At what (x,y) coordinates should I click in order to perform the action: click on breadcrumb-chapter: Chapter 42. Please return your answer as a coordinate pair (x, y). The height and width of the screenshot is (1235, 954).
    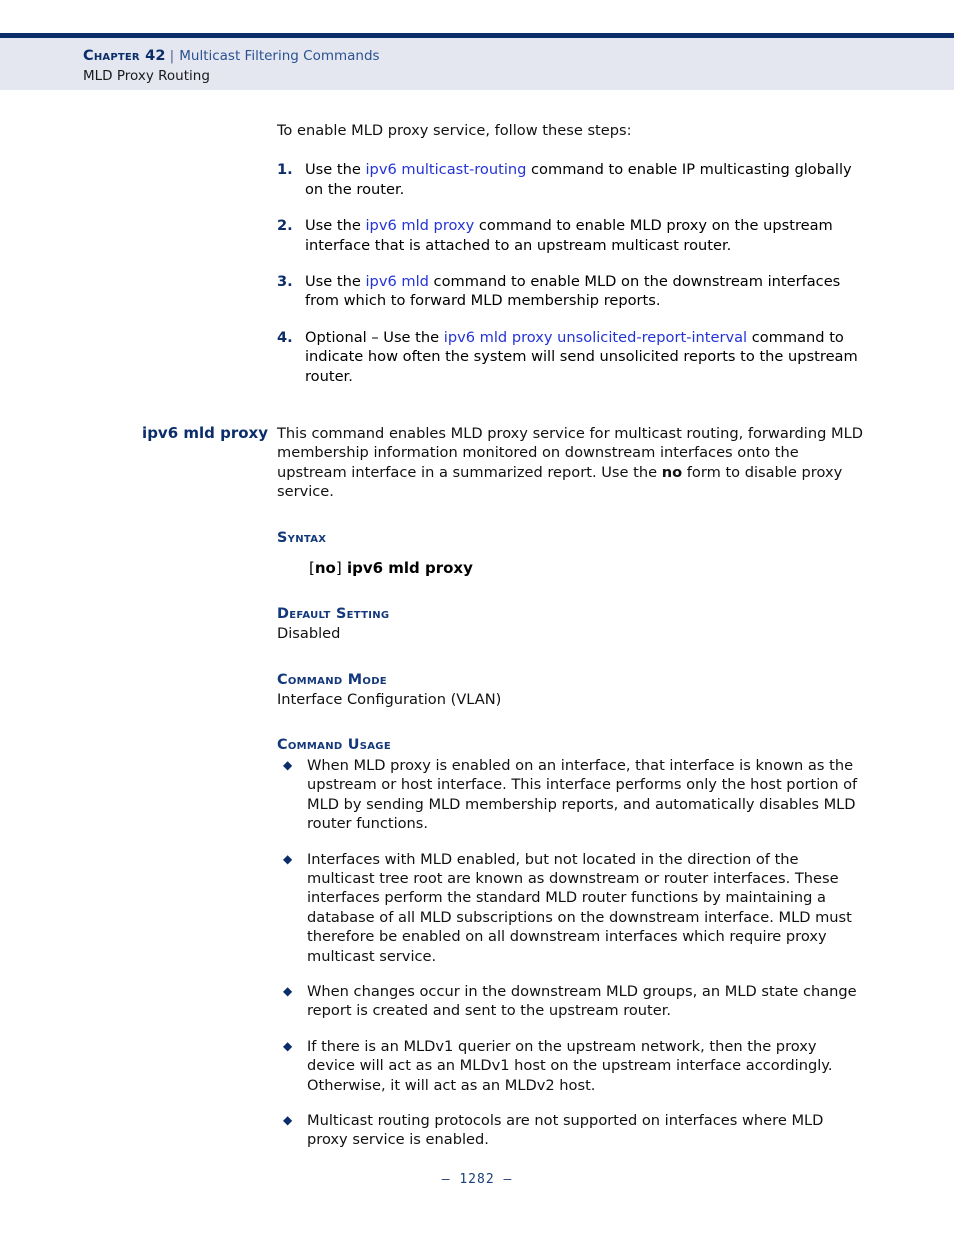
    Looking at the image, I should click on (124, 56).